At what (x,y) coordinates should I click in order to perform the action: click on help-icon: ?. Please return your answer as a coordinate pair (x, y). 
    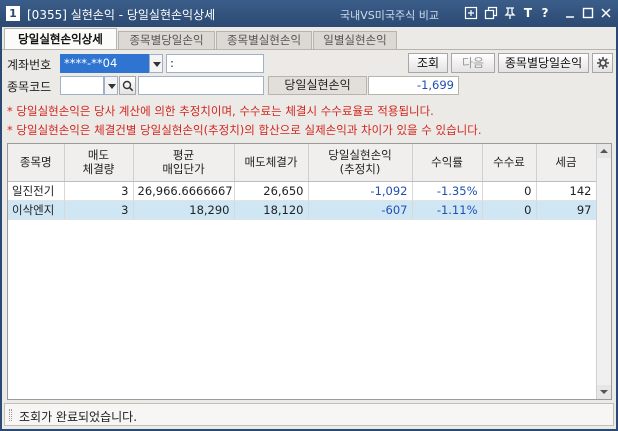
    Looking at the image, I should click on (545, 13).